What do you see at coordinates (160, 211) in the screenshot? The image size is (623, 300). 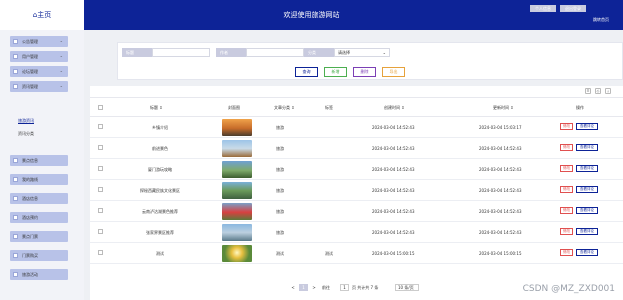 I see `row-title: 云南泸沽湖景色推荐` at bounding box center [160, 211].